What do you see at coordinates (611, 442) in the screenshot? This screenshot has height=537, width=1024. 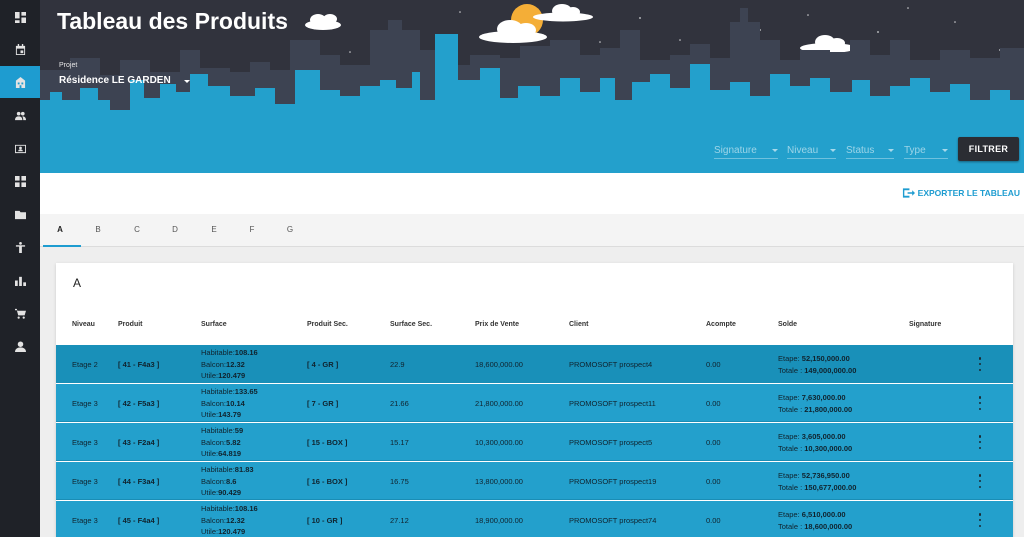 I see `cell-client: PROMOSOFT prospect5` at bounding box center [611, 442].